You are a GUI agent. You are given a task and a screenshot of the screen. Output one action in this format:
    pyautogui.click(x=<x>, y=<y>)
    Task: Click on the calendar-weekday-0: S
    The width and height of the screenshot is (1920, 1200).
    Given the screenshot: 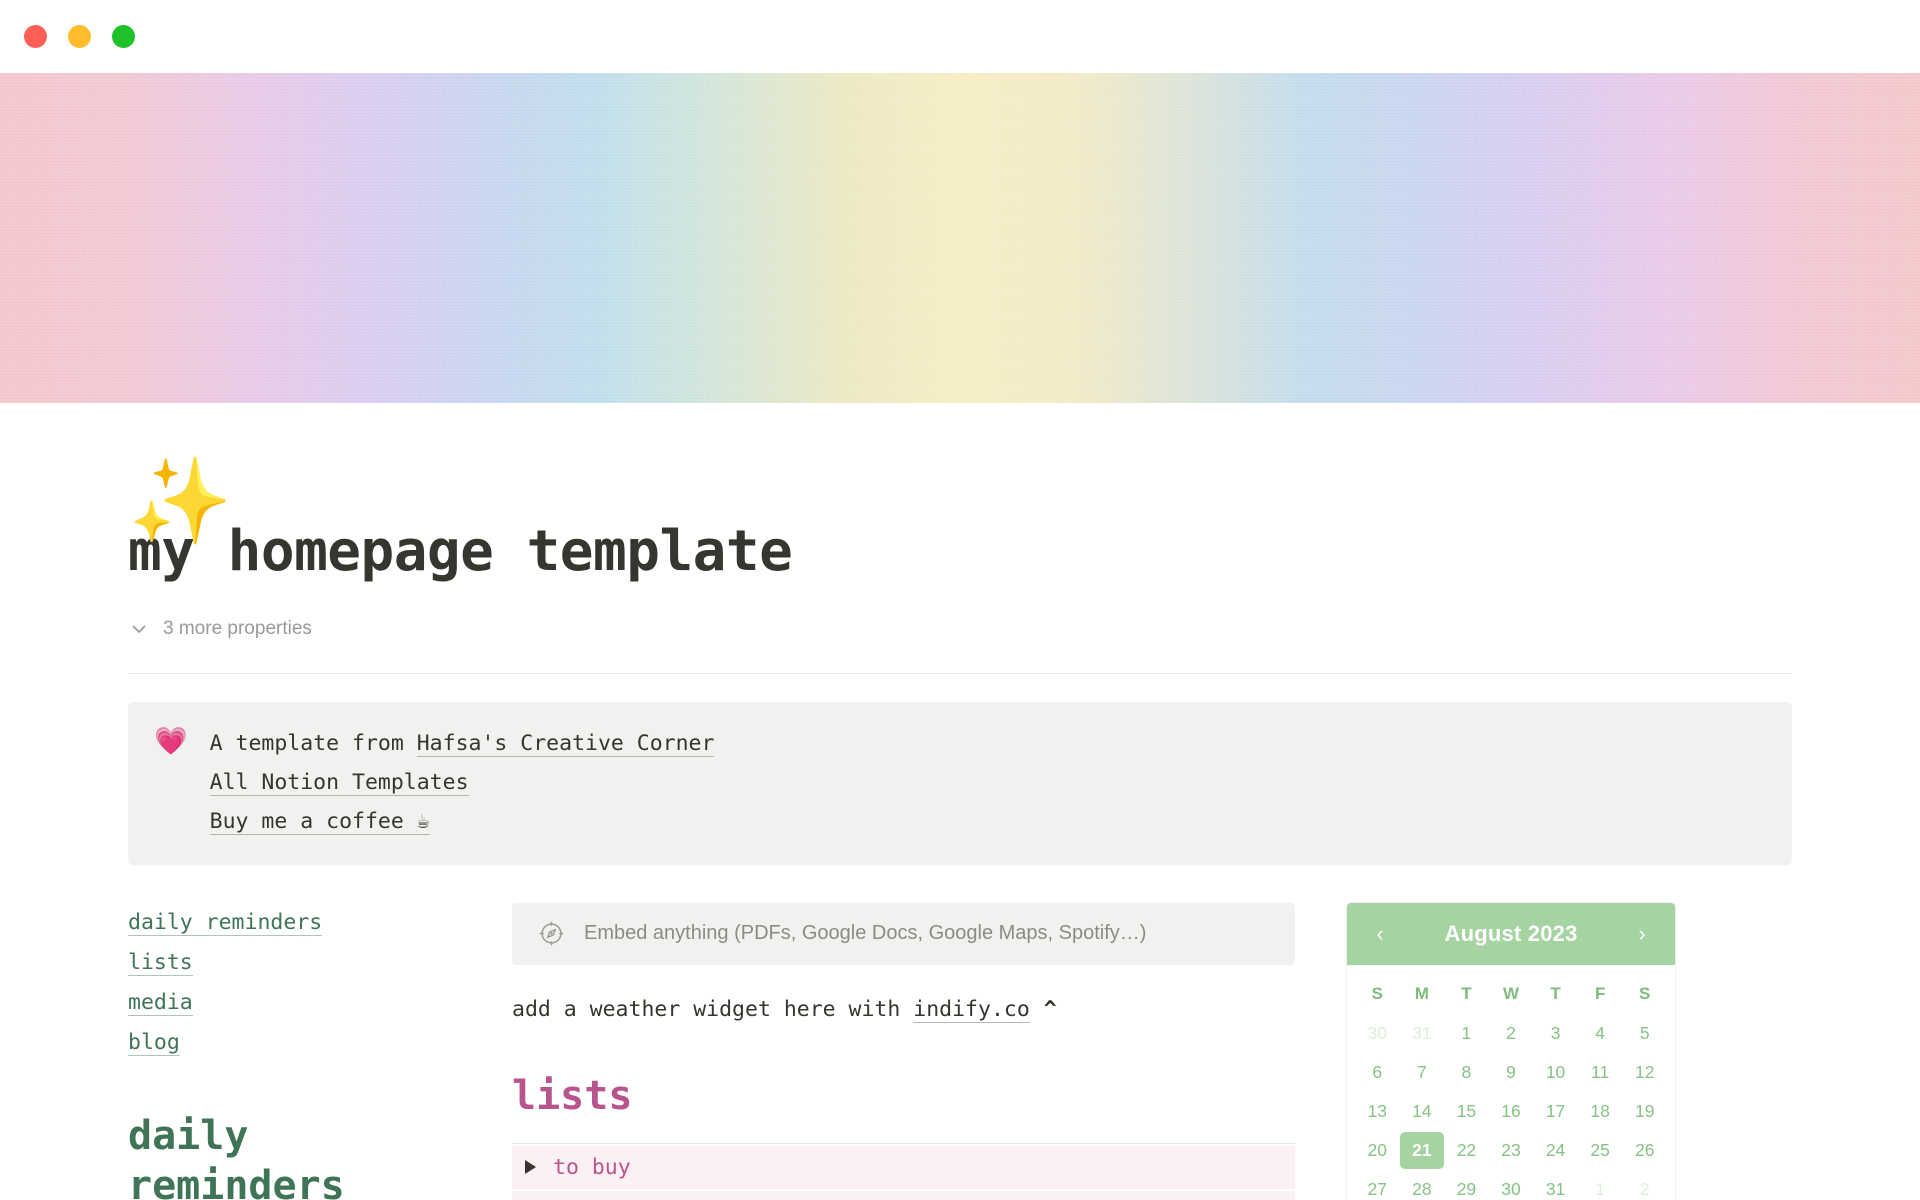 What is the action you would take?
    pyautogui.click(x=1377, y=993)
    